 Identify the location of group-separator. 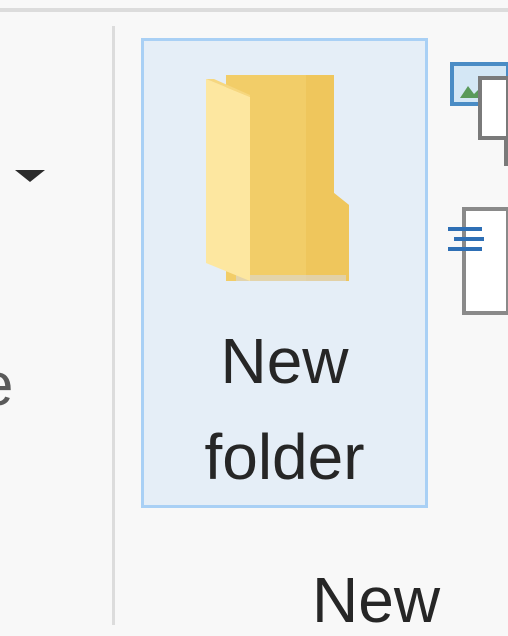
(113, 325).